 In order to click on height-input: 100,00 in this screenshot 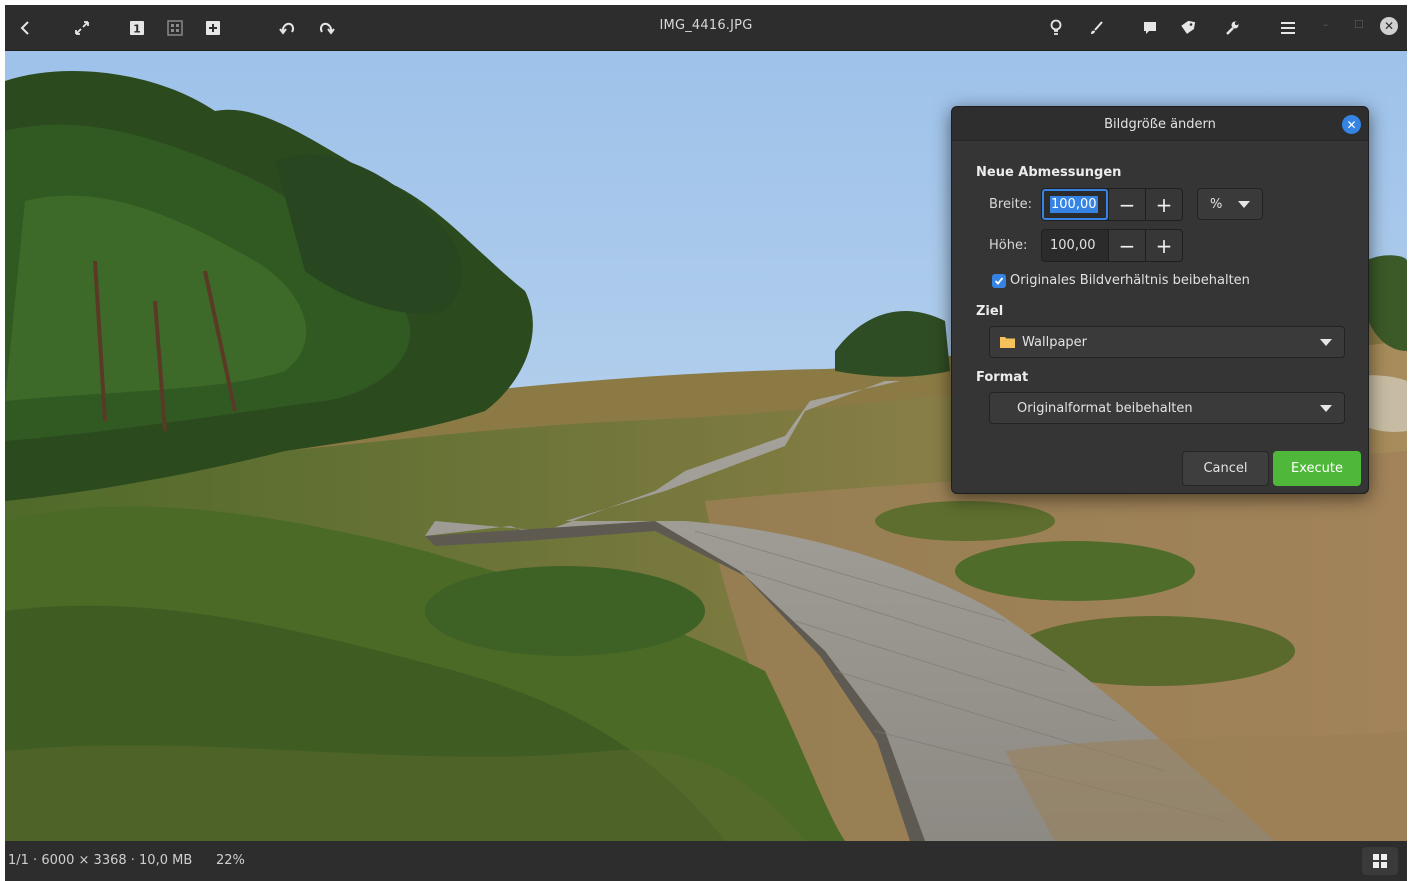, I will do `click(1075, 245)`.